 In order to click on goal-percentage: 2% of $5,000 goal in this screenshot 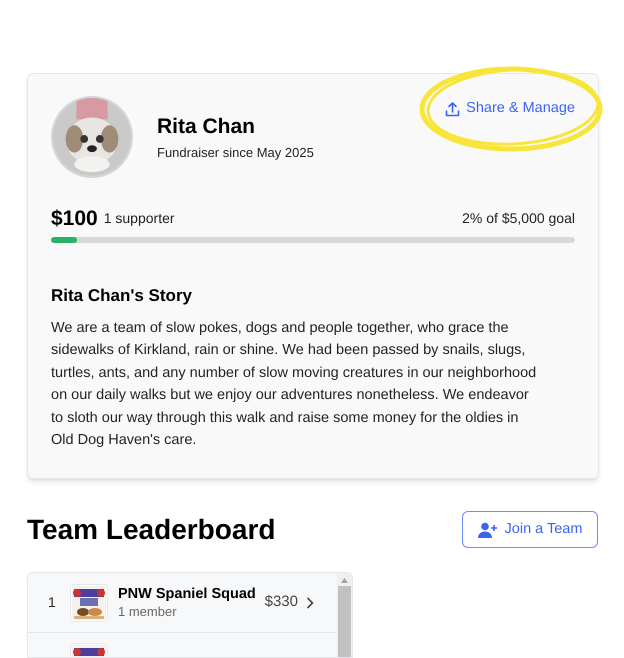, I will do `click(518, 218)`.